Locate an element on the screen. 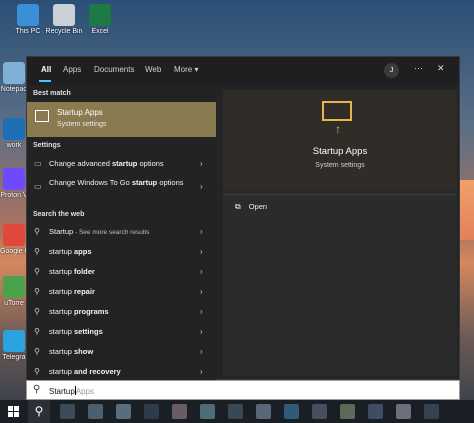  web-result-item: ⚲ startup folder › is located at coordinates (121, 272).